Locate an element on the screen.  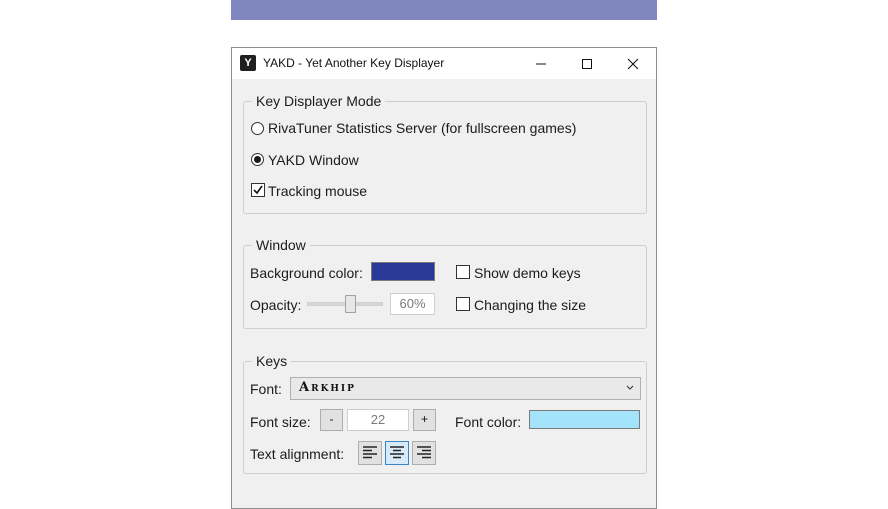
show-demo-keys-checkbox is located at coordinates (463, 272).